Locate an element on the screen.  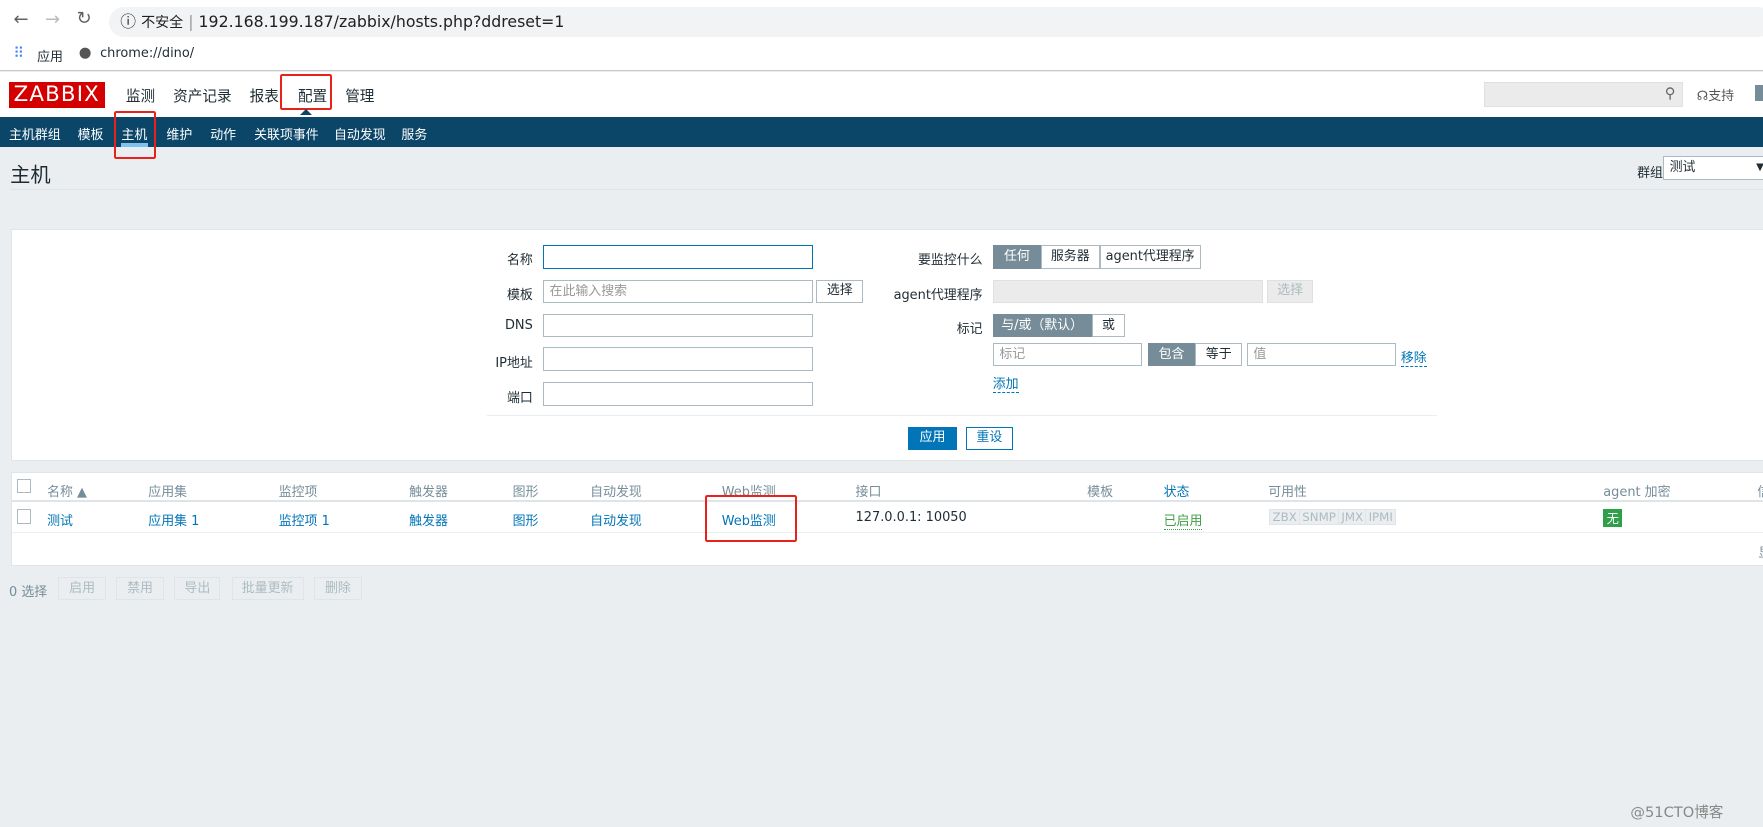
jmx-badge: JMX is located at coordinates (1353, 517).